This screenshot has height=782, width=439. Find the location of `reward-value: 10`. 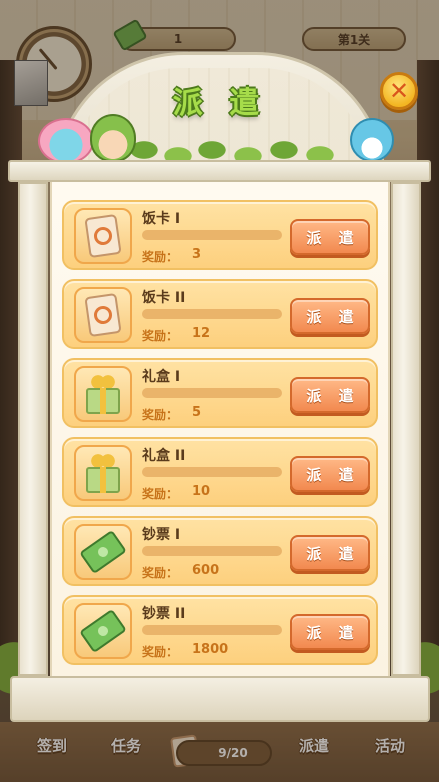

reward-value: 10 is located at coordinates (201, 491).